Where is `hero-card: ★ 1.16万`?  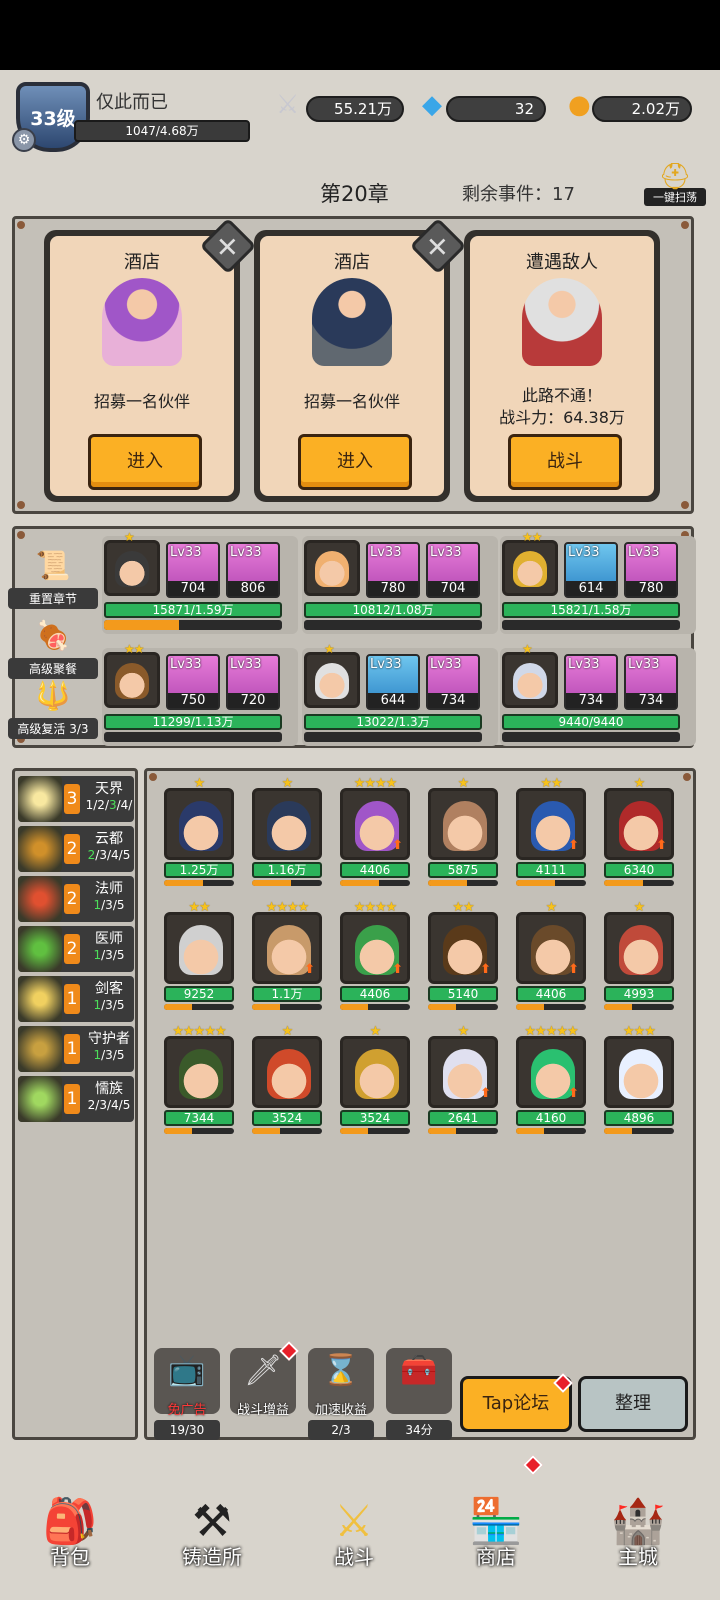 hero-card: ★ 1.16万 is located at coordinates (287, 831).